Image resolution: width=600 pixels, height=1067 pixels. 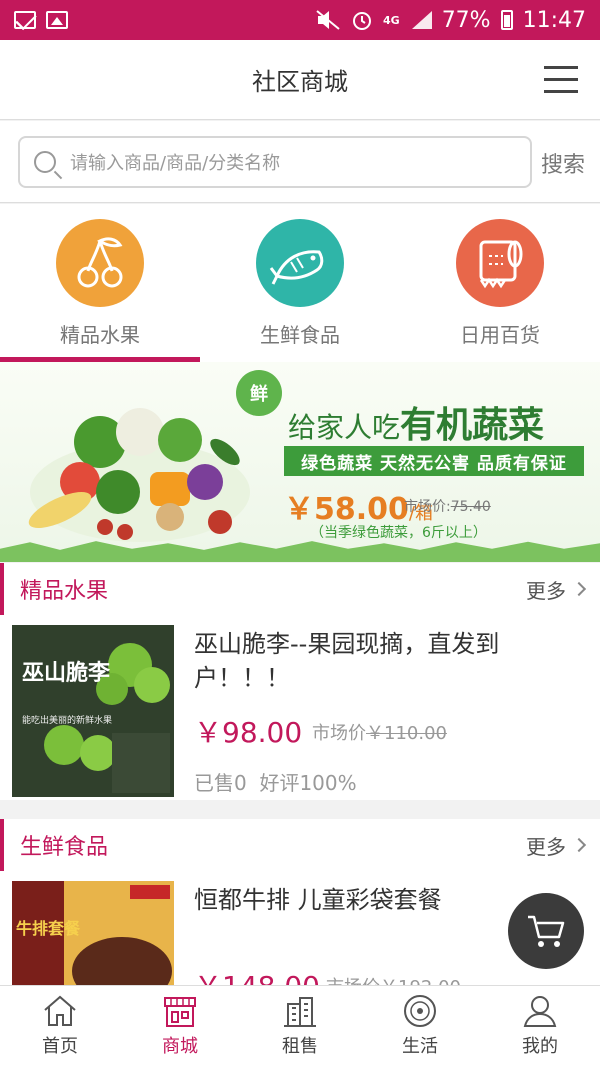 What do you see at coordinates (259, 393) in the screenshot?
I see `fresh-badge: 鲜` at bounding box center [259, 393].